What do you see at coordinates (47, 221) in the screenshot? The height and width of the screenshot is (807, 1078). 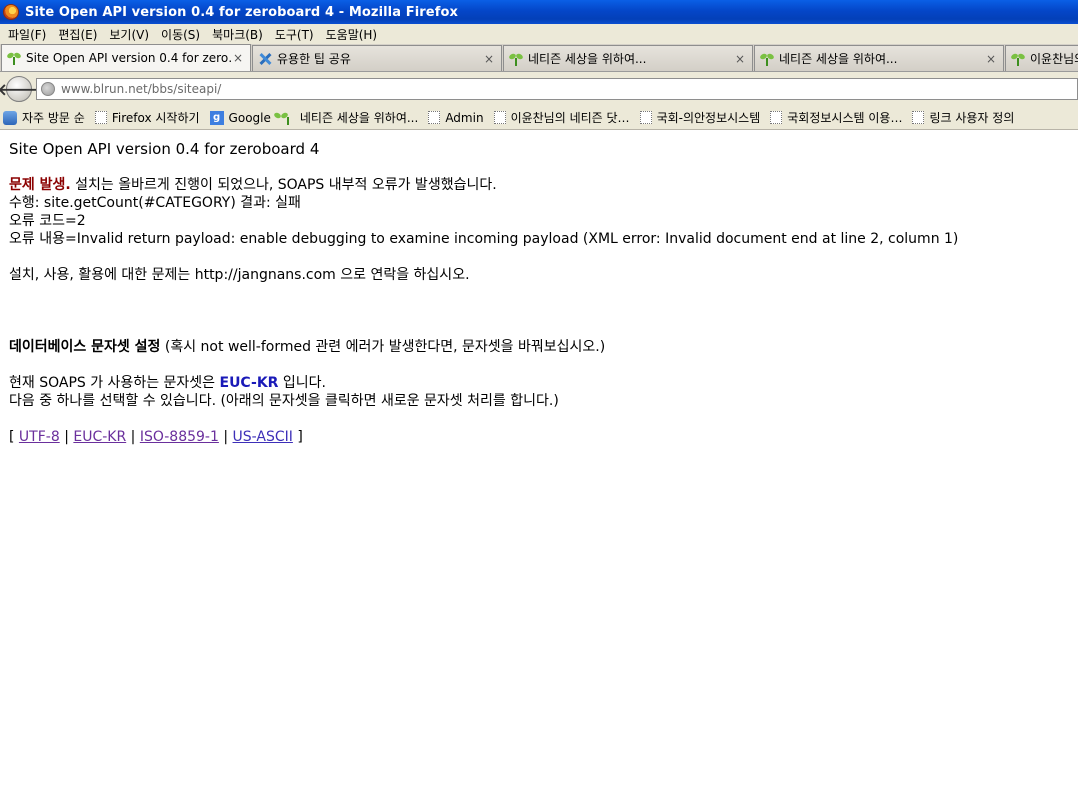 I see `error-code-line: 오류 코드=2` at bounding box center [47, 221].